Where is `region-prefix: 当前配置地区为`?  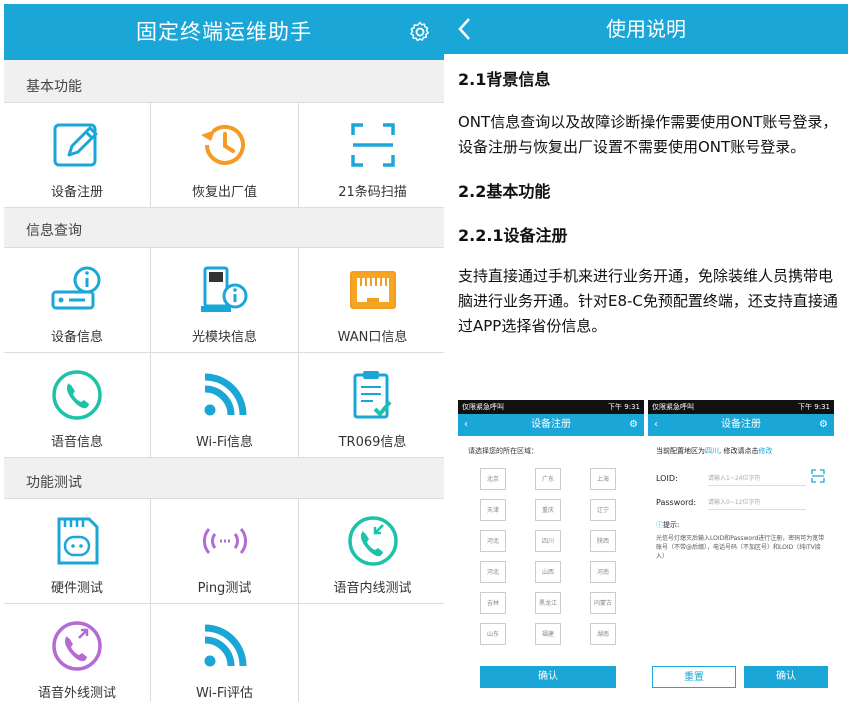
region-prefix: 当前配置地区为 is located at coordinates (680, 451).